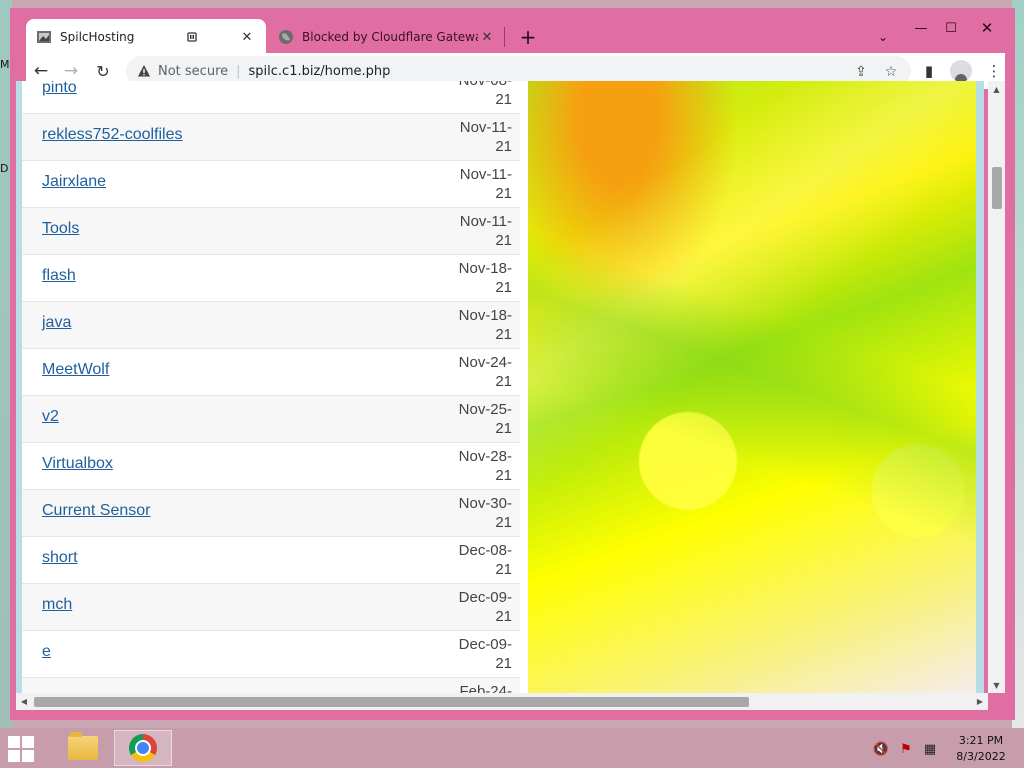 This screenshot has width=1024, height=768. Describe the element at coordinates (504, 37) in the screenshot. I see `tab-separator` at that location.